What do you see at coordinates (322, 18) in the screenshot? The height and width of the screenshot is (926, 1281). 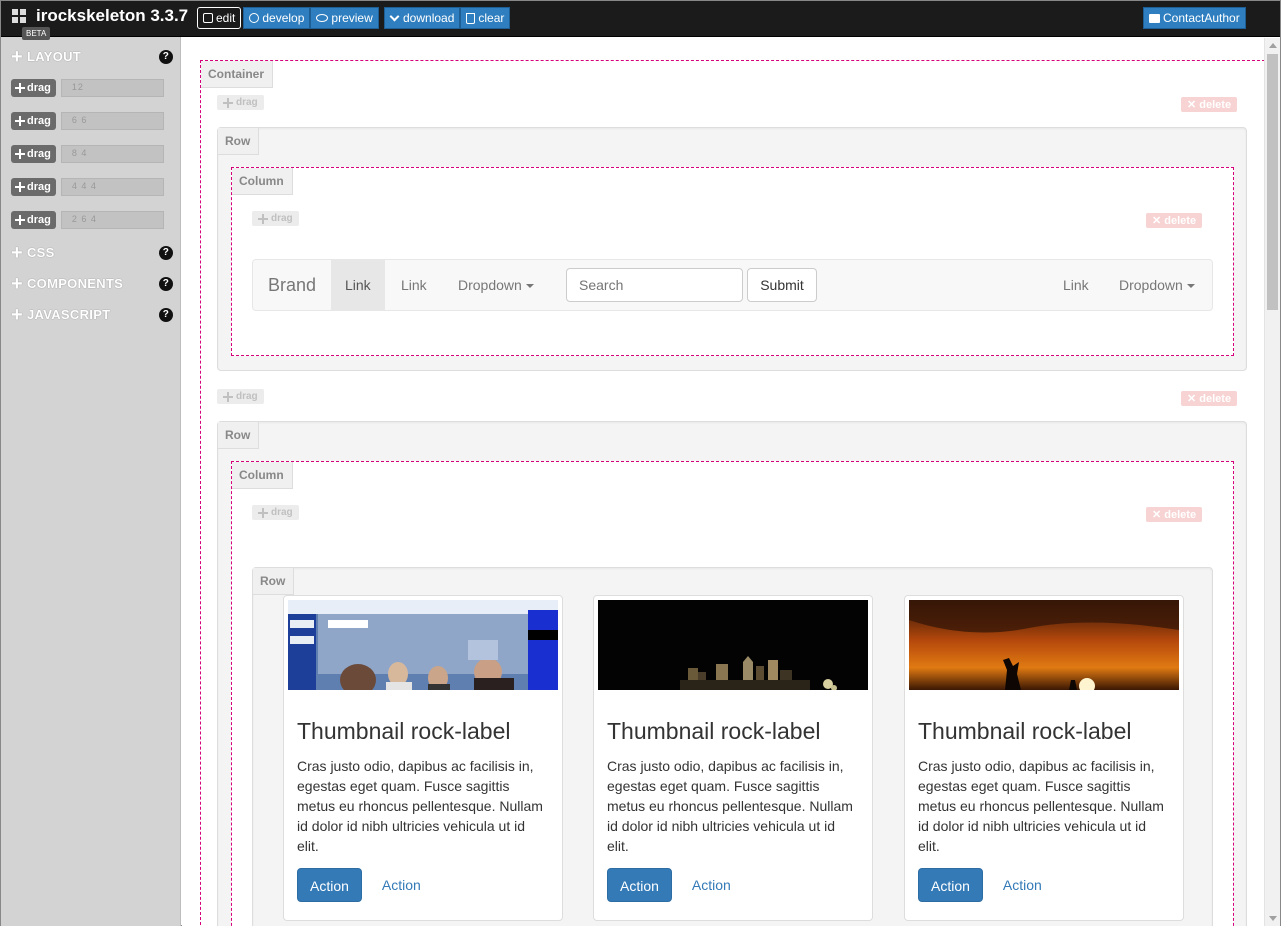 I see `eye-icon` at bounding box center [322, 18].